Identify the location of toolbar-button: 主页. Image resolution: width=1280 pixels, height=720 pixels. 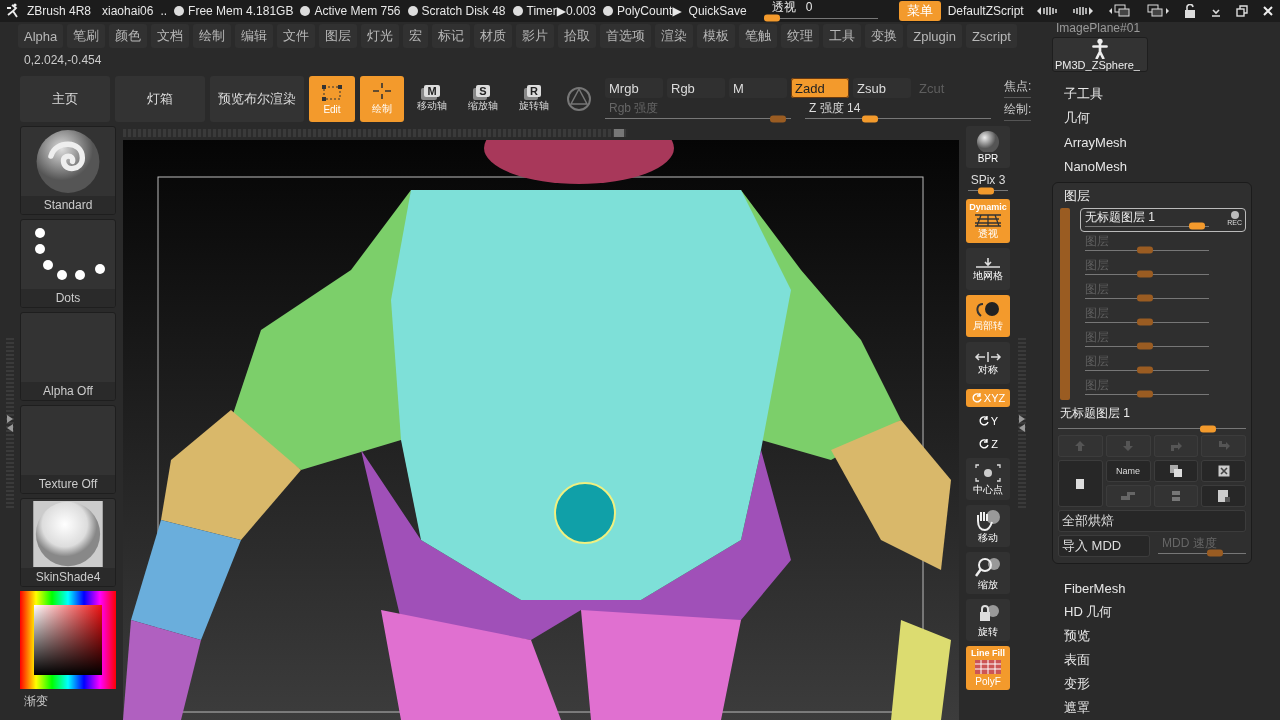
(65, 99).